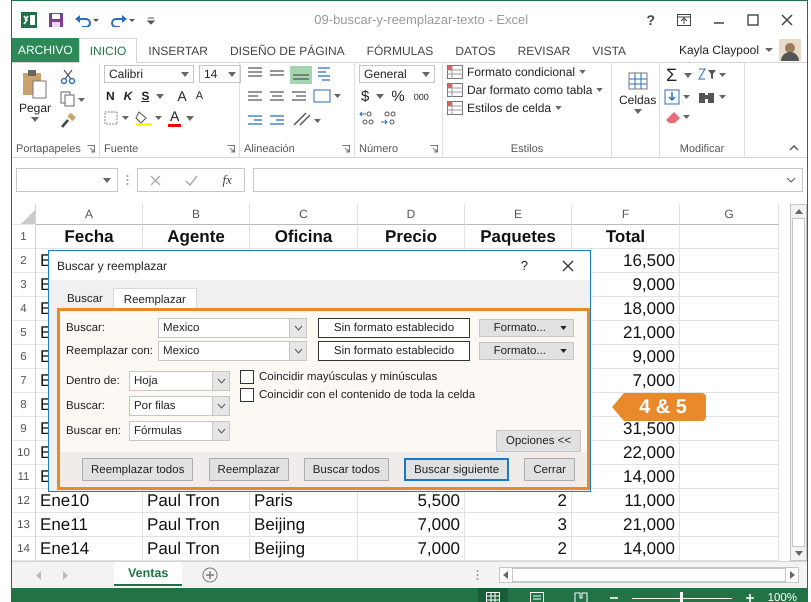 This screenshot has height=602, width=811. Describe the element at coordinates (138, 469) in the screenshot. I see `dialog-button: Reemplazar todos` at that location.